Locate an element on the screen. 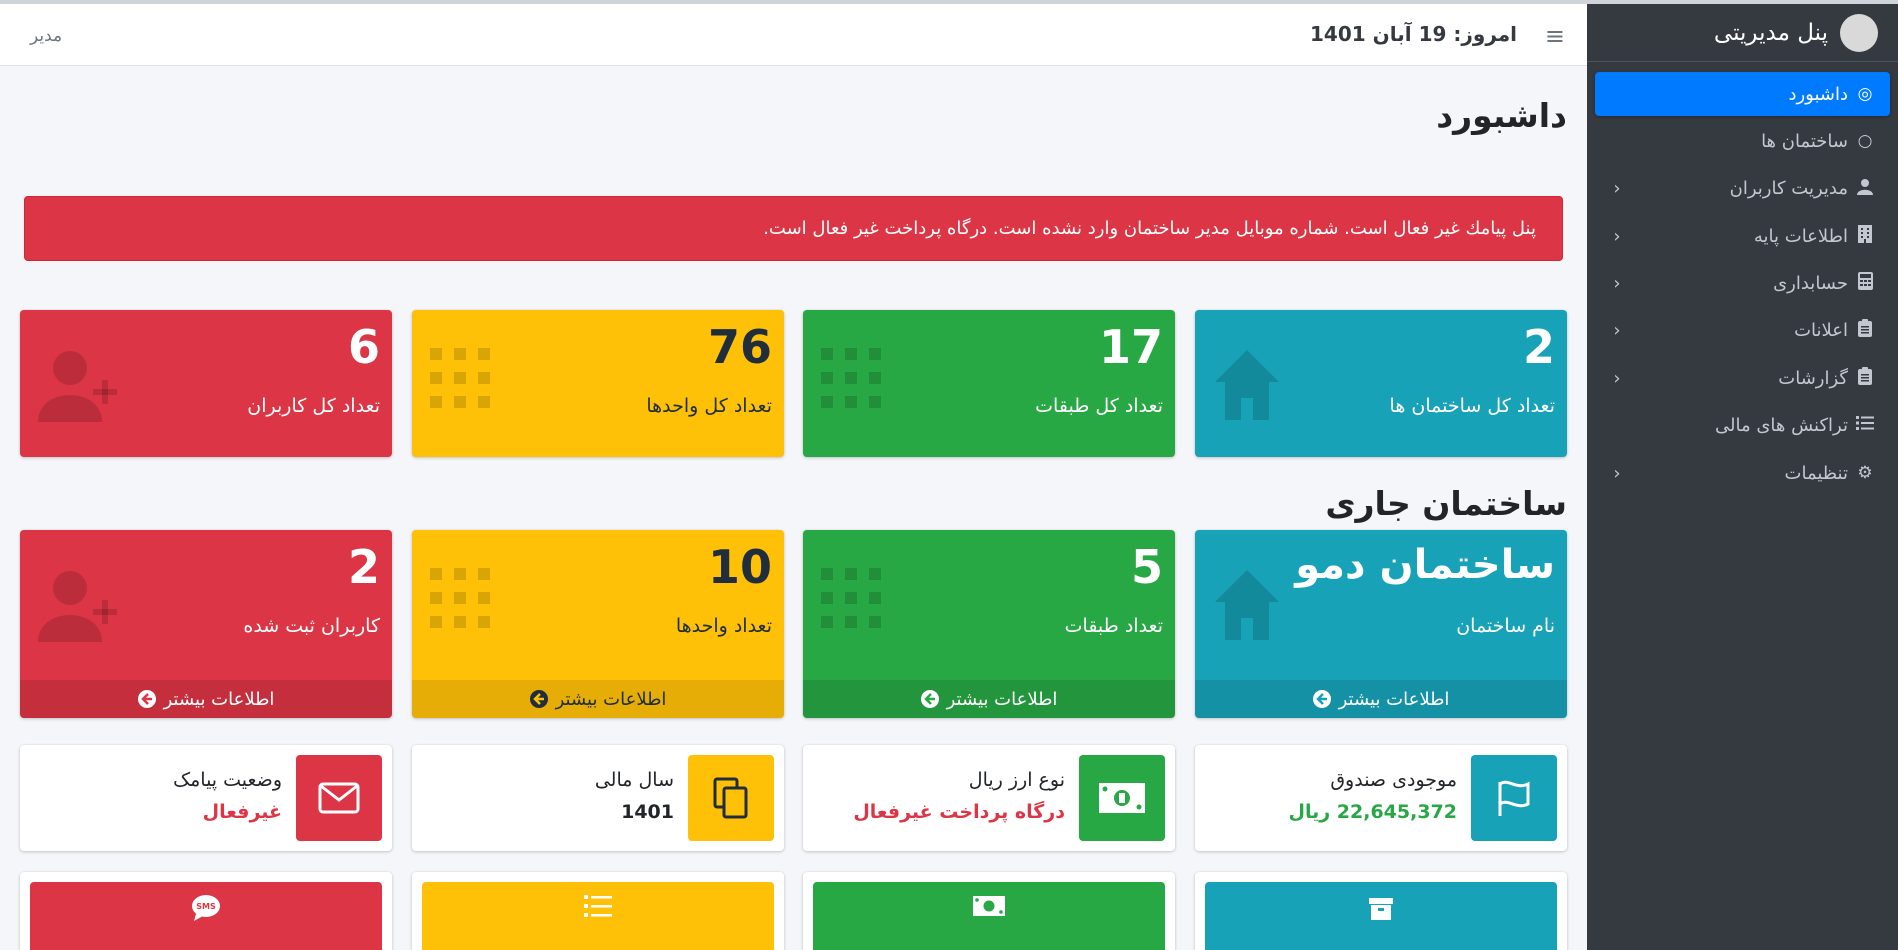 The image size is (1898, 950). sidebar-item-label: مدیریت کاربران is located at coordinates (1788, 189).